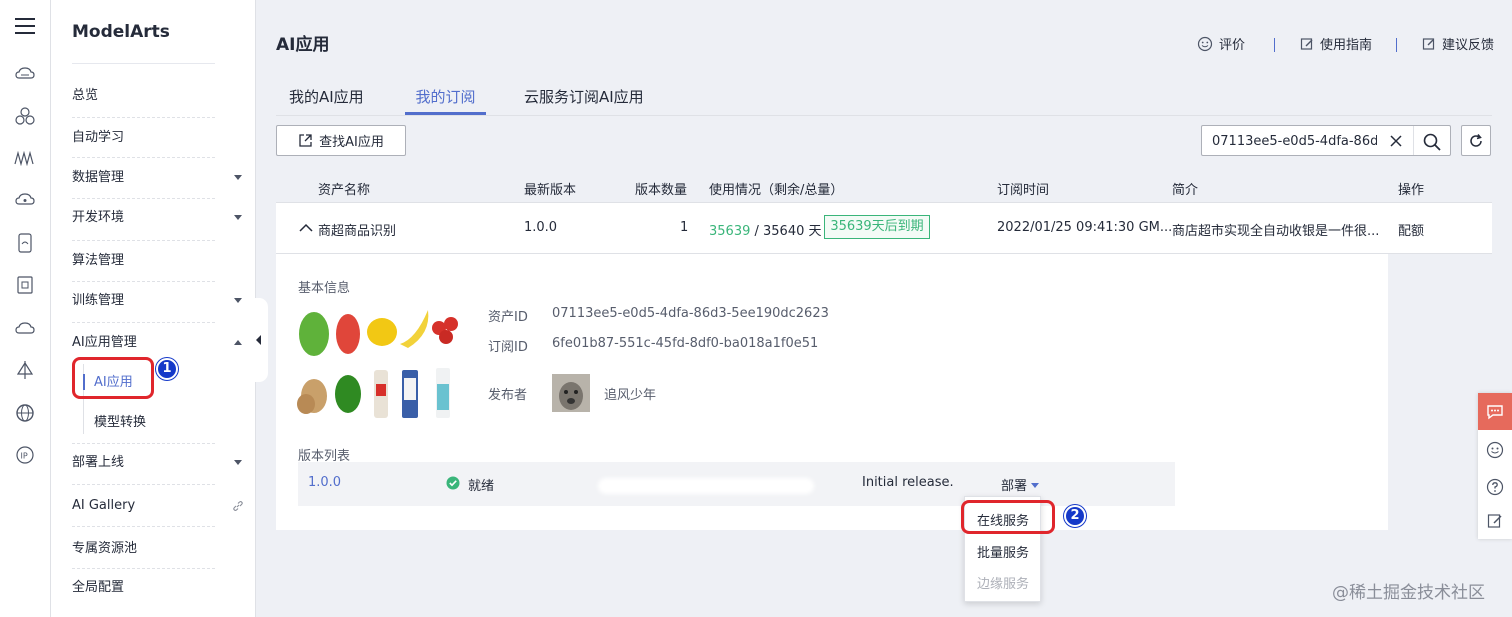 This screenshot has width=1512, height=617. What do you see at coordinates (1432, 142) in the screenshot?
I see `search-icon` at bounding box center [1432, 142].